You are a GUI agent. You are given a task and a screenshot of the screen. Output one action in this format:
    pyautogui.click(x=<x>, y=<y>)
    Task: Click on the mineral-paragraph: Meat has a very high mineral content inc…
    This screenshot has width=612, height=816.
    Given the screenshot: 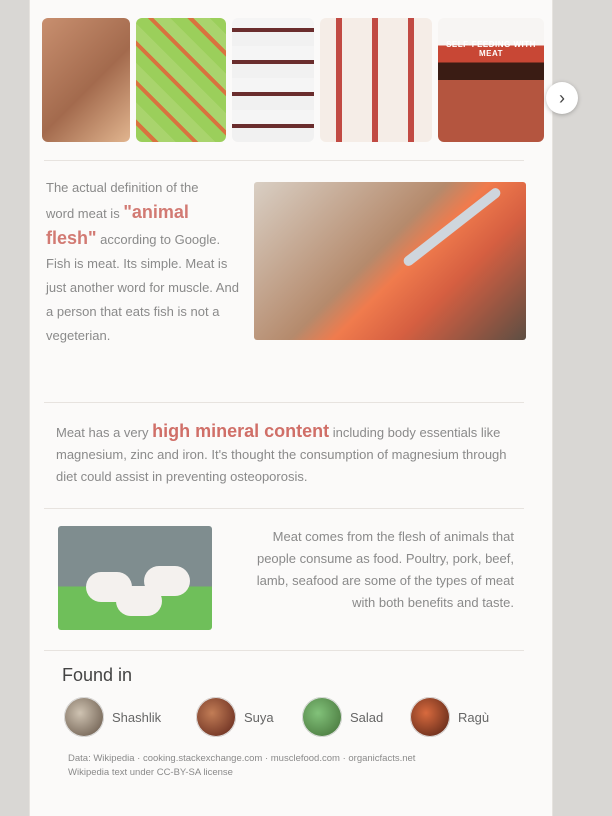 What is the action you would take?
    pyautogui.click(x=291, y=454)
    